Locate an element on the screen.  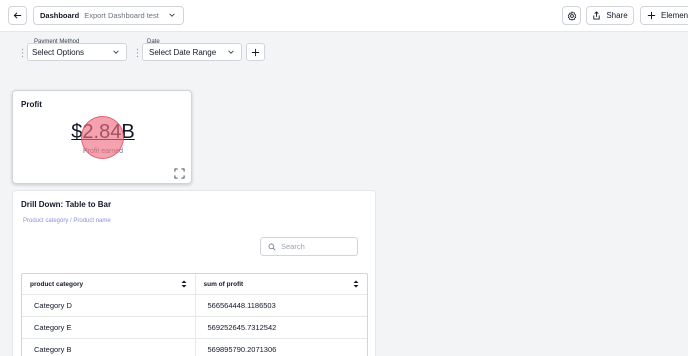
expand-icon is located at coordinates (179, 173).